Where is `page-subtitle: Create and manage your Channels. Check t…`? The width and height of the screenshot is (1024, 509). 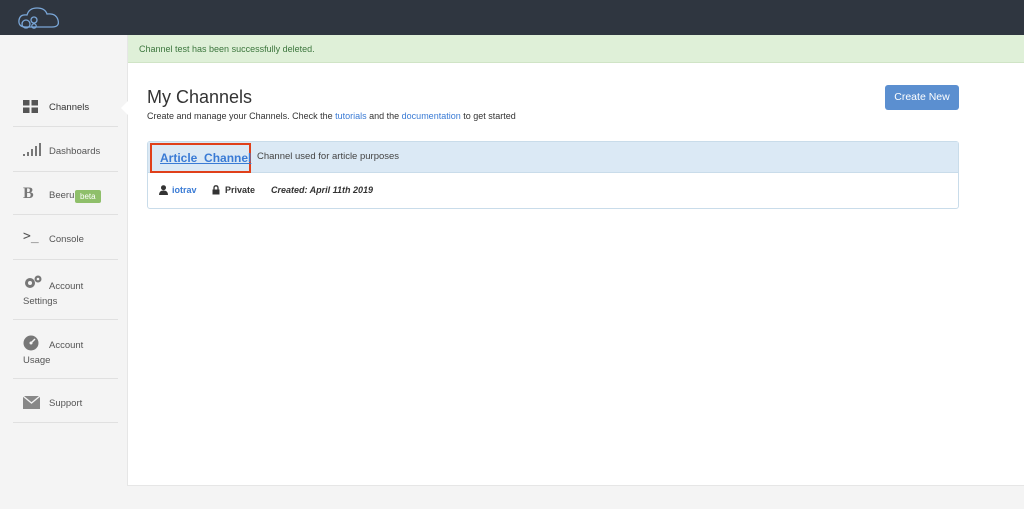 page-subtitle: Create and manage your Channels. Check t… is located at coordinates (331, 116).